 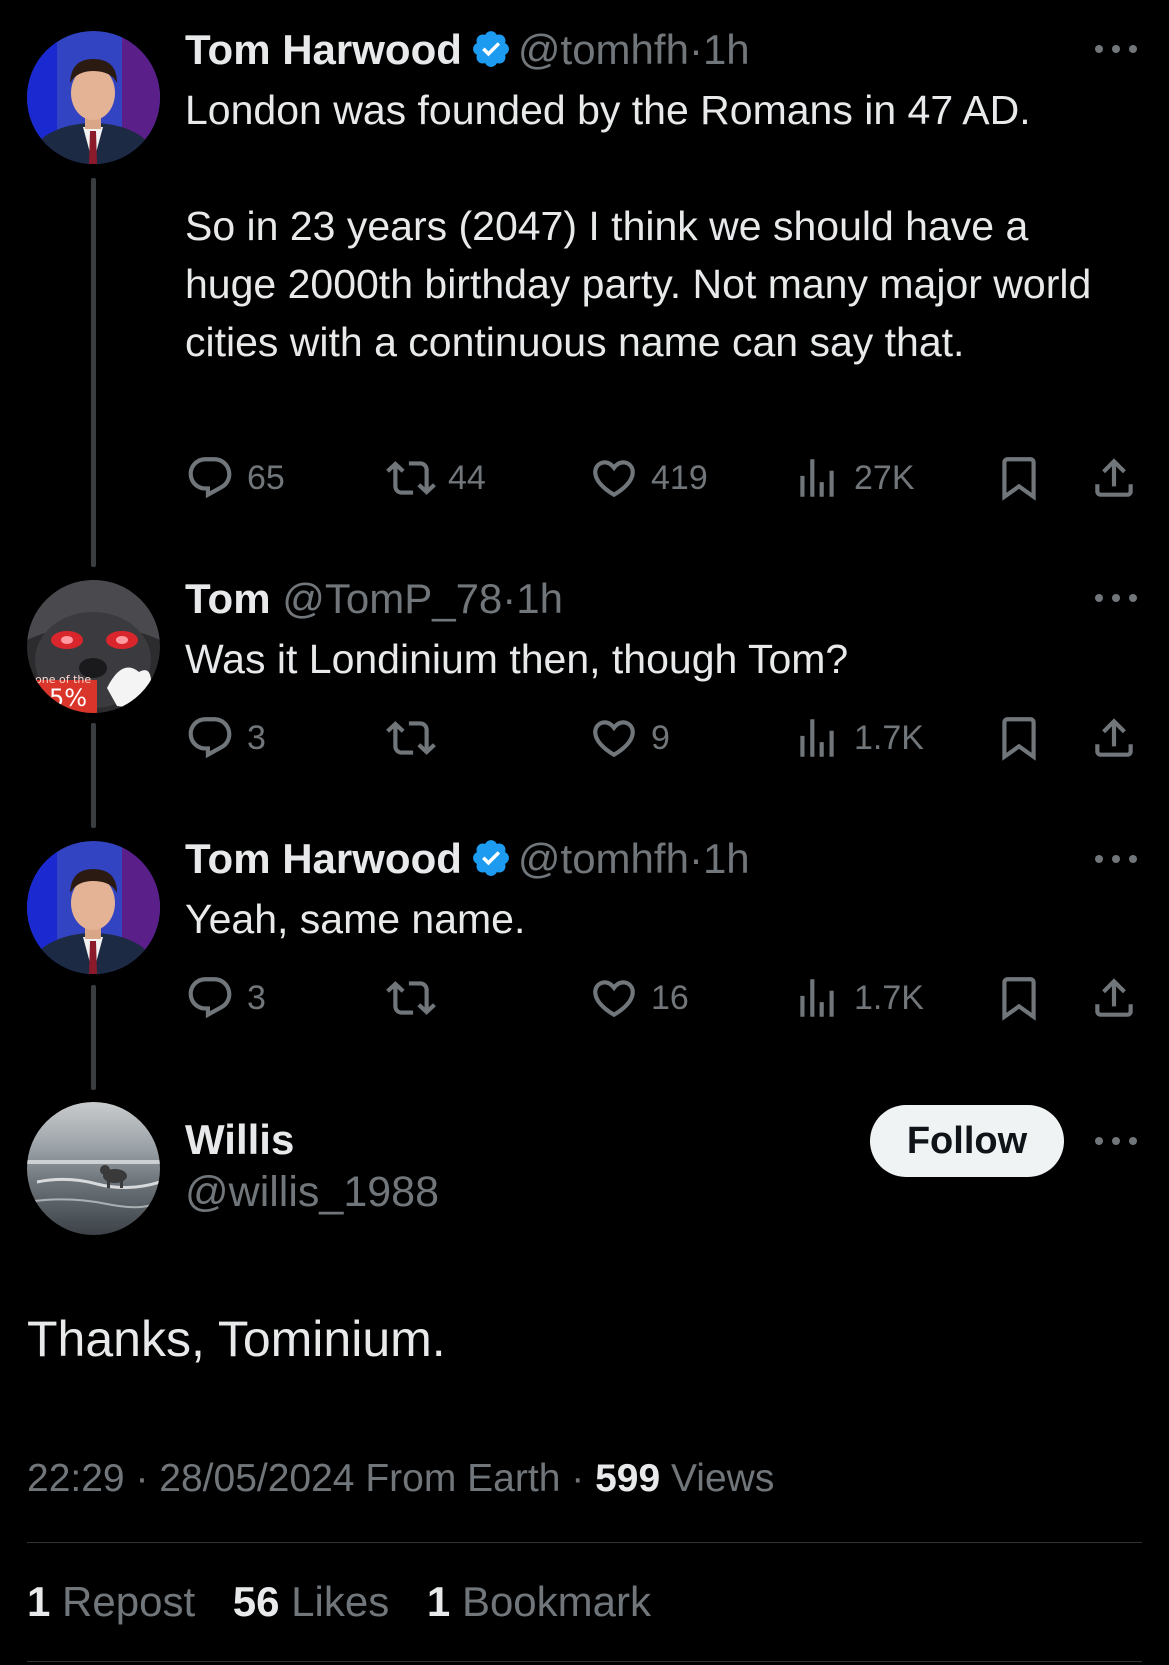 I want to click on like-button: 16, so click(x=639, y=998).